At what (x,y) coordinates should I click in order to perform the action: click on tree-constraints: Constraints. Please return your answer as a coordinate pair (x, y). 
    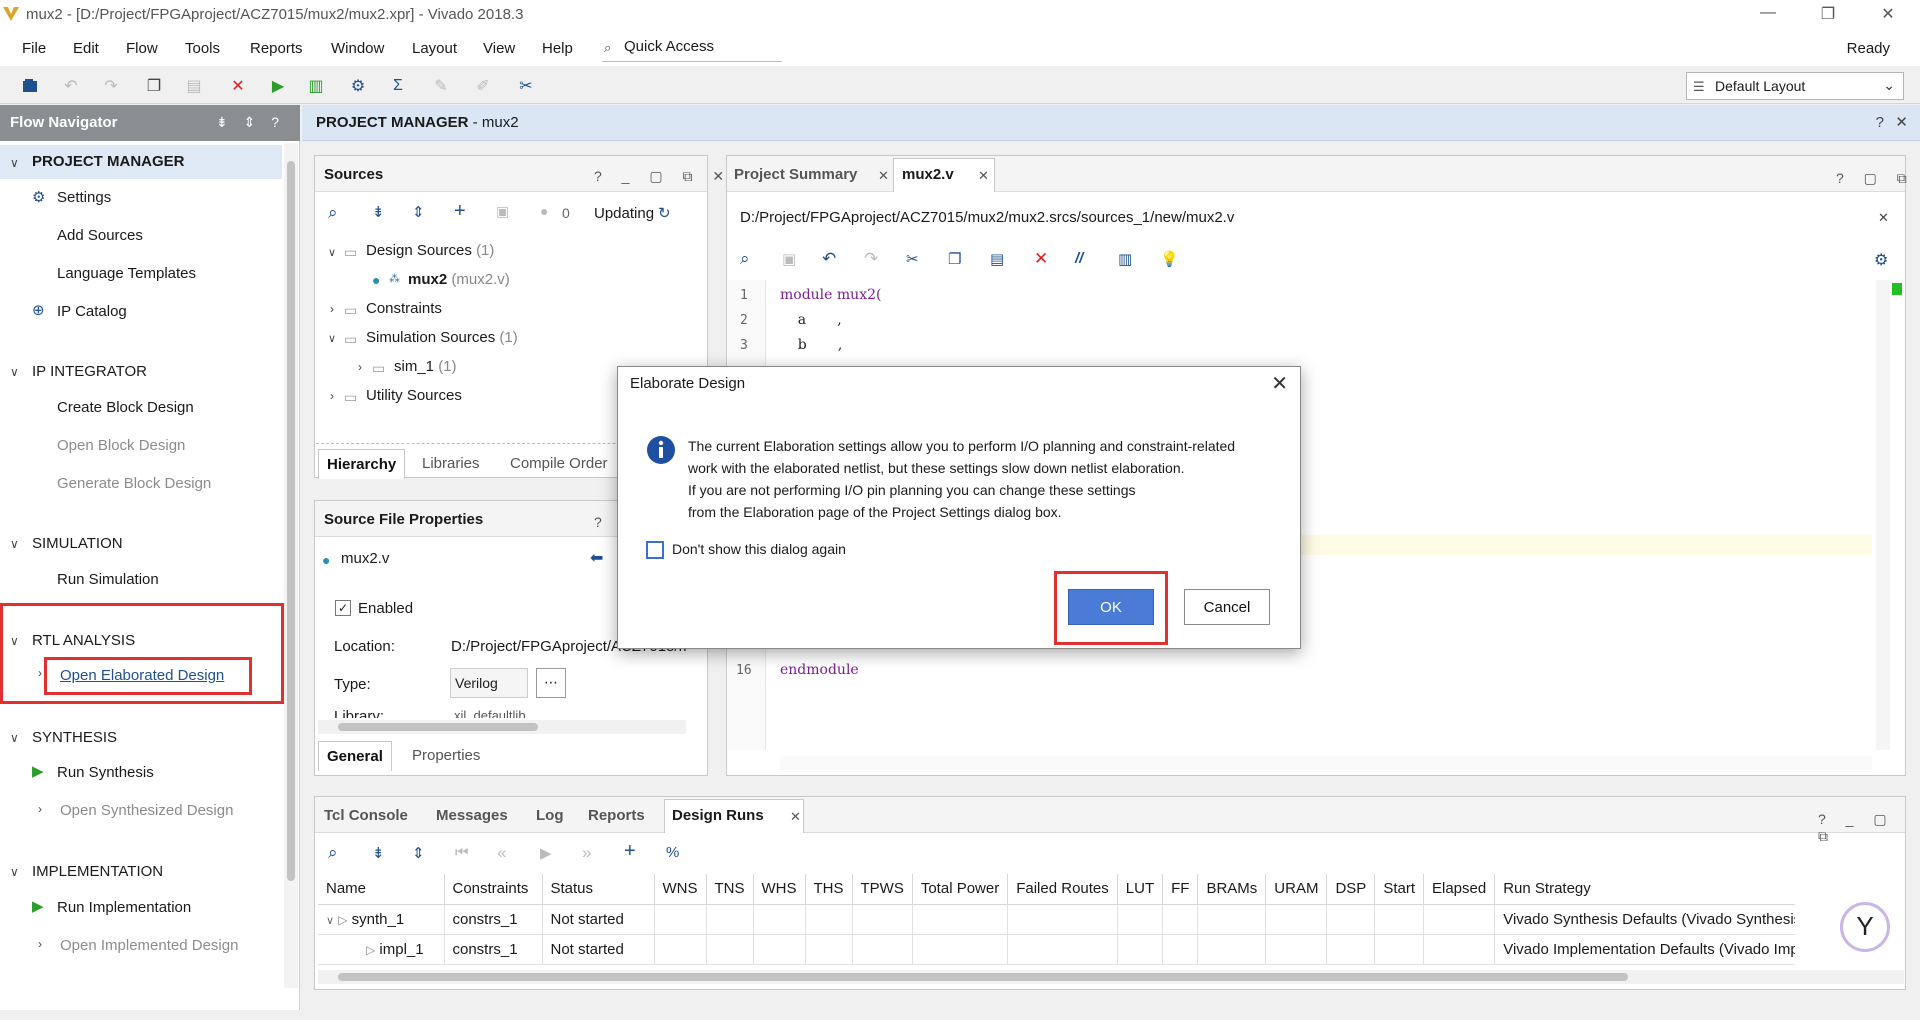
    Looking at the image, I should click on (404, 308).